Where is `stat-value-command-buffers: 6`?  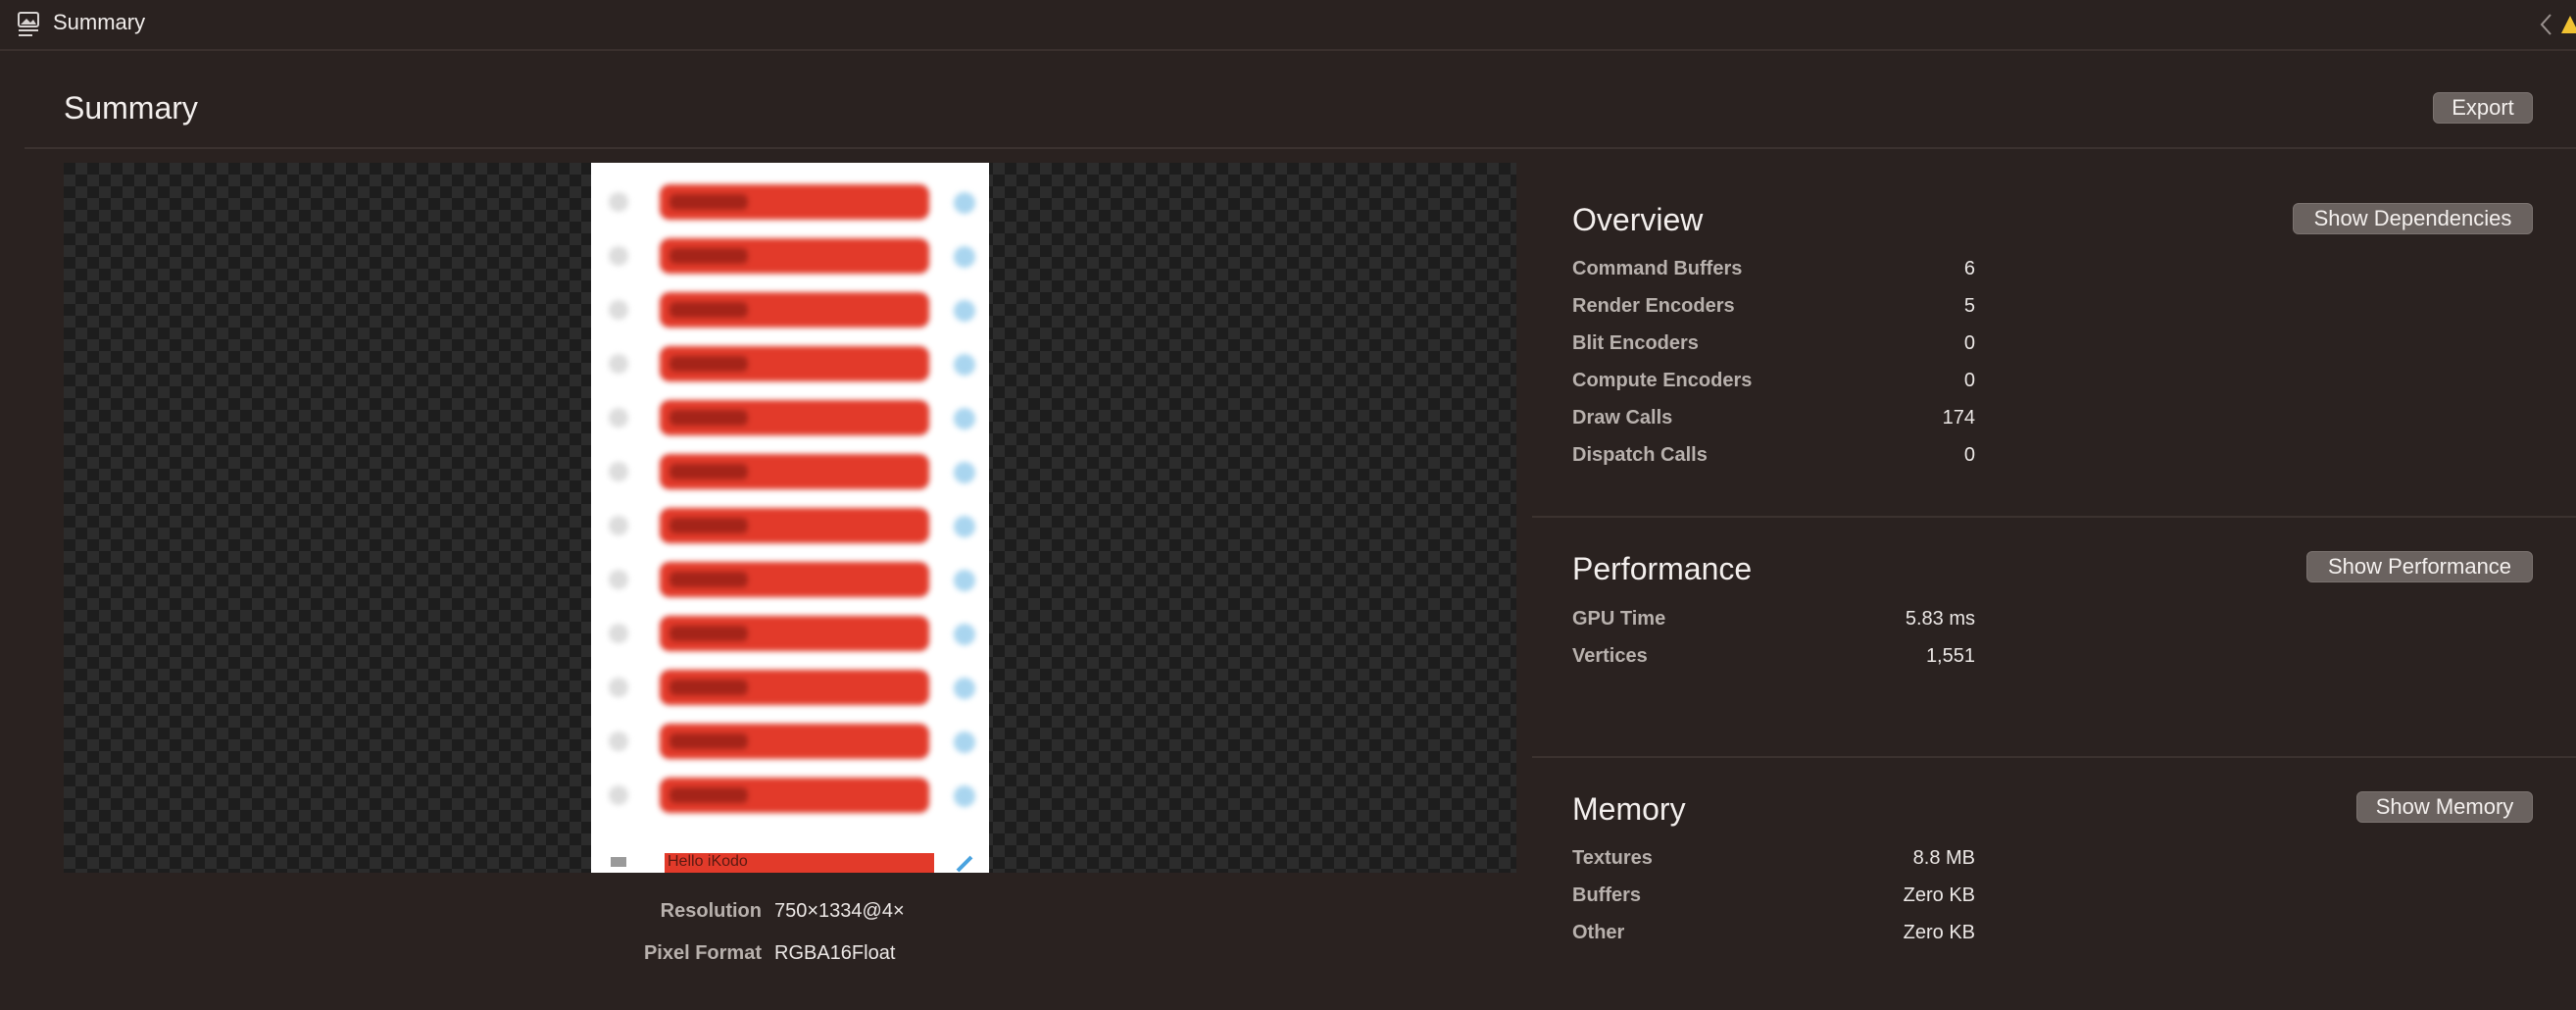 stat-value-command-buffers: 6 is located at coordinates (1969, 269).